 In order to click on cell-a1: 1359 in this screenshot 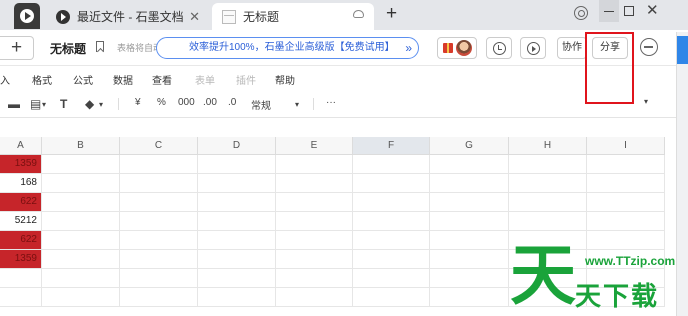, I will do `click(21, 164)`.